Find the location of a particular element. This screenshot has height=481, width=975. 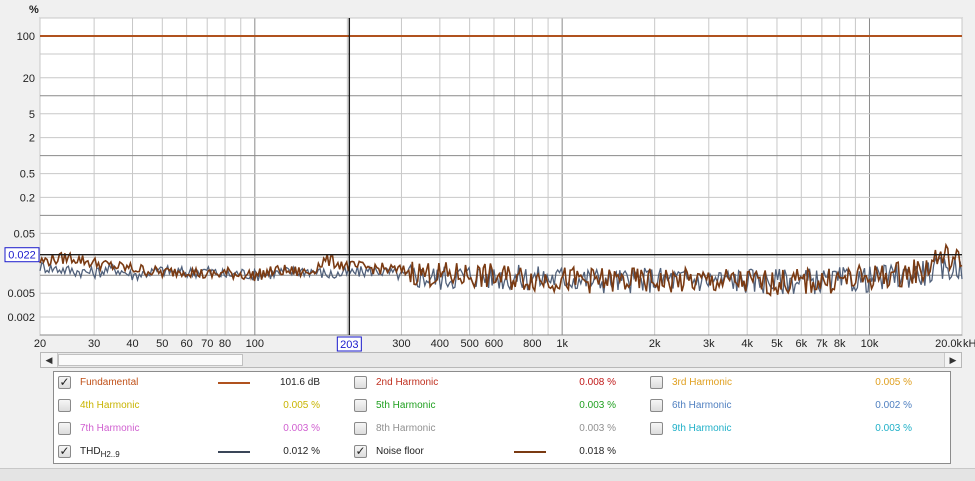

x-tick-label: 70 is located at coordinates (207, 344).